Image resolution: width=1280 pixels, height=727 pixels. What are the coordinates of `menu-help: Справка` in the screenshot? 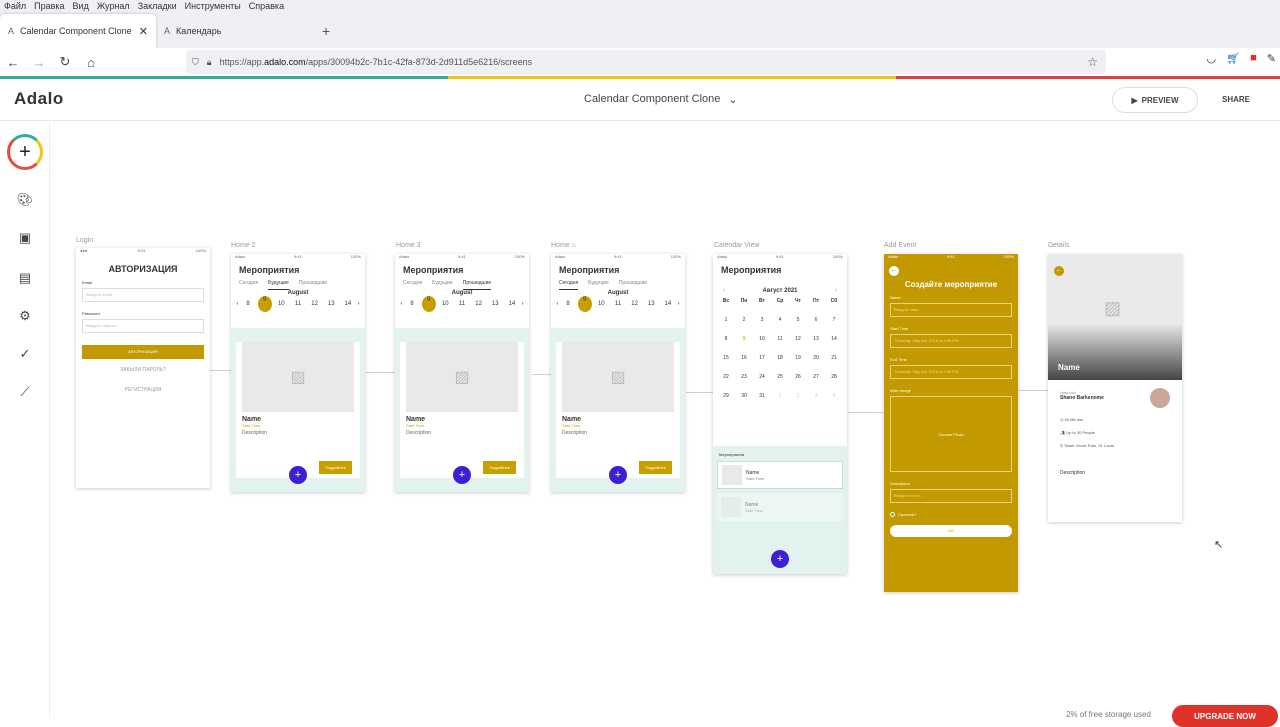 It's located at (266, 6).